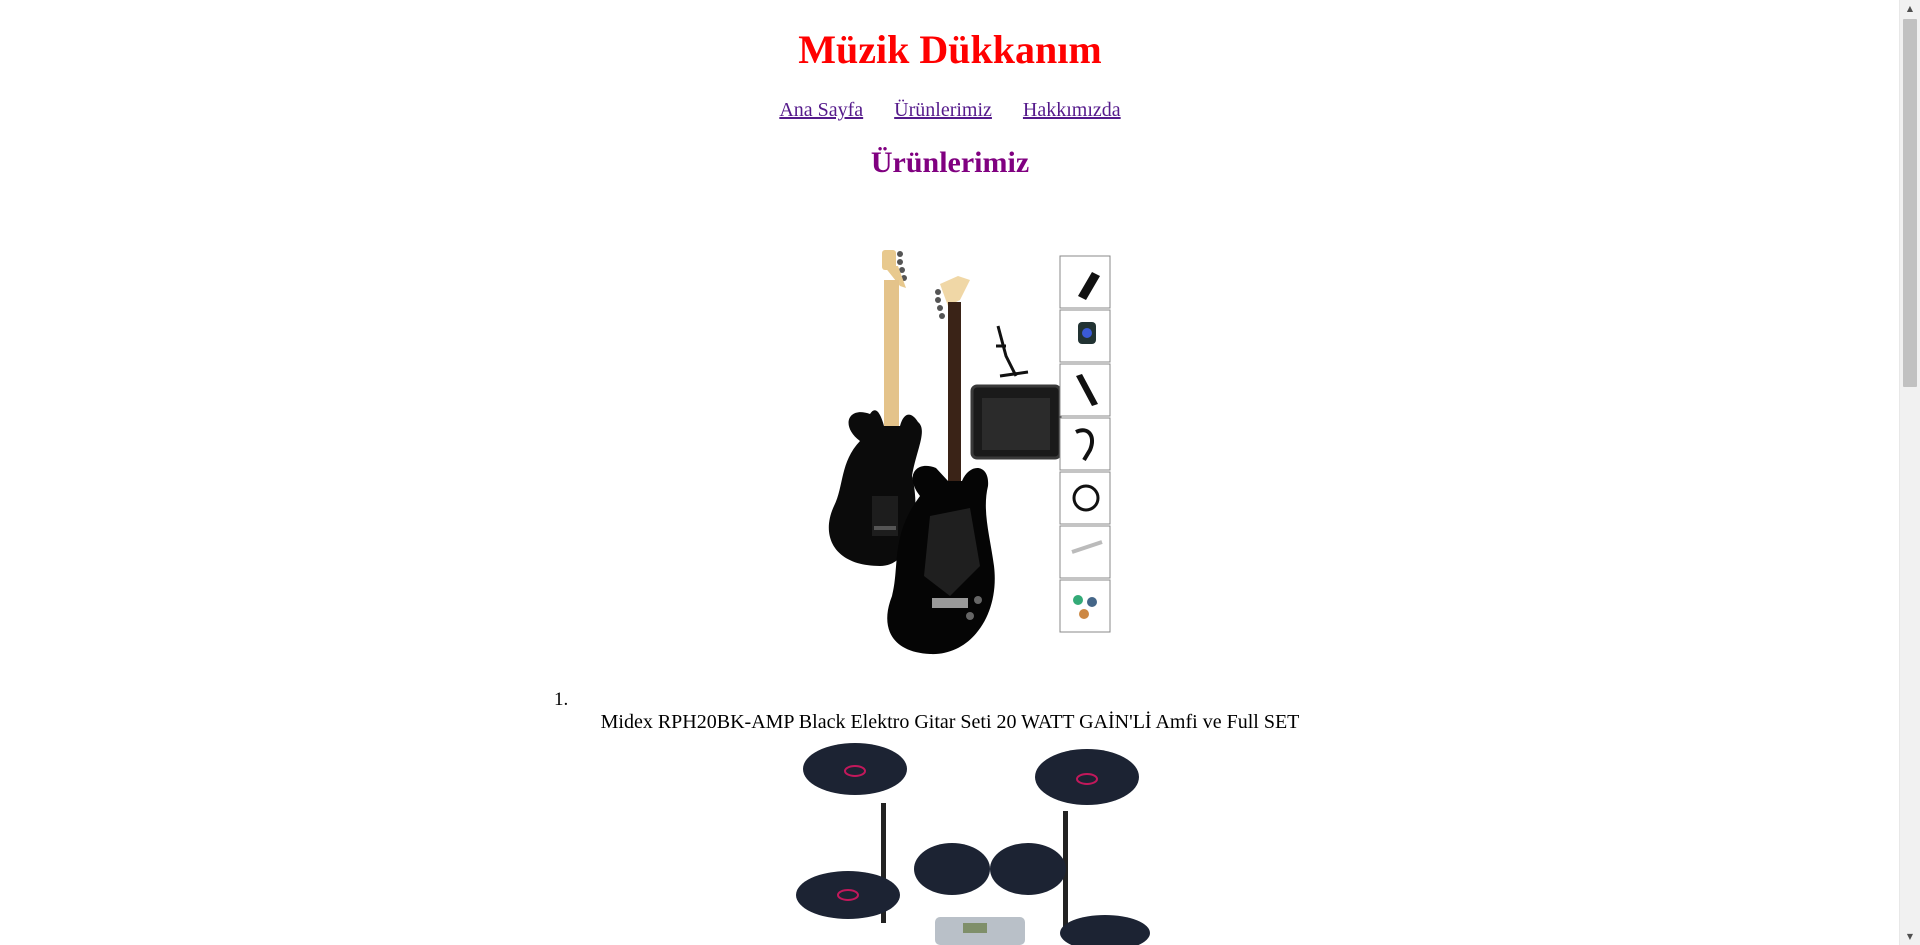 This screenshot has height=945, width=1920. Describe the element at coordinates (1910, 203) in the screenshot. I see `scrollbar-thumb` at that location.